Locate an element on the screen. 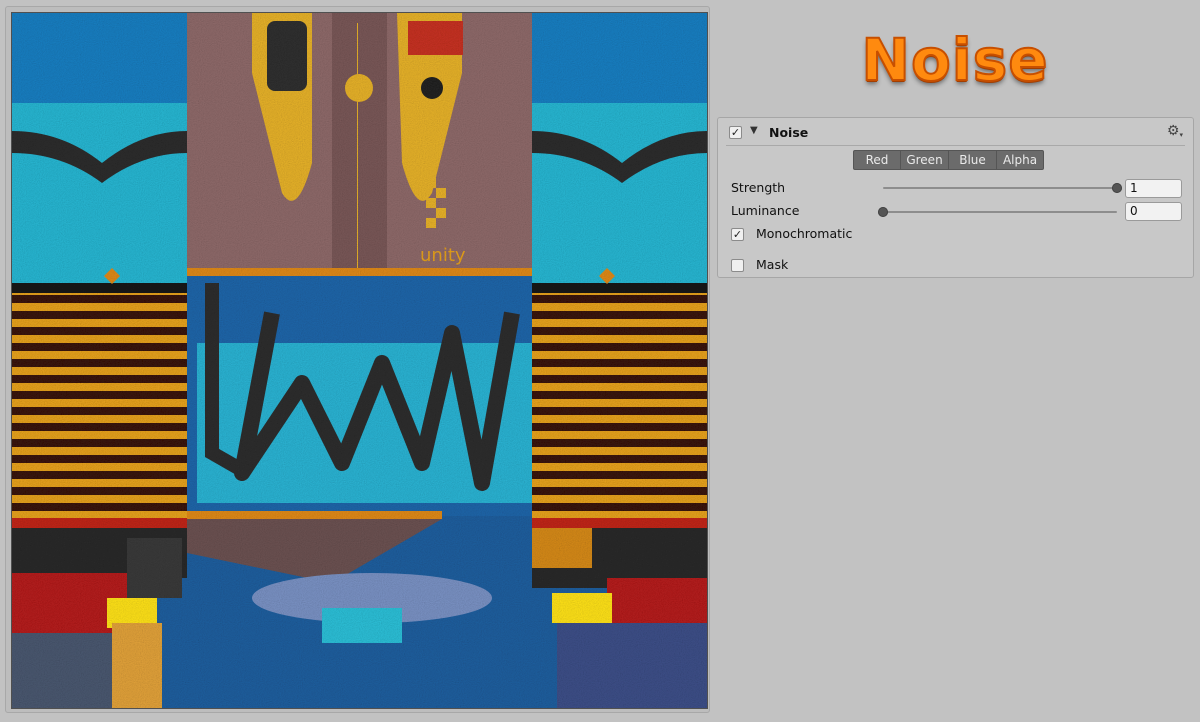 The image size is (1200, 722). mask-checkbox is located at coordinates (737, 265).